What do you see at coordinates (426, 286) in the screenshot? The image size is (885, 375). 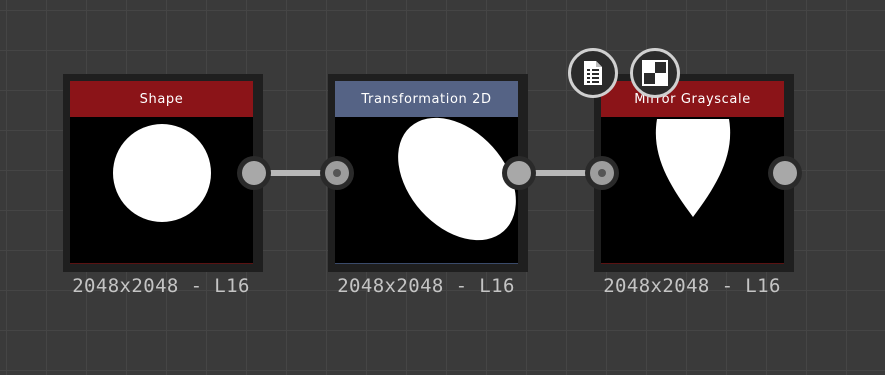 I see `node-caption-transformation-2d: 2048x2048 - L16` at bounding box center [426, 286].